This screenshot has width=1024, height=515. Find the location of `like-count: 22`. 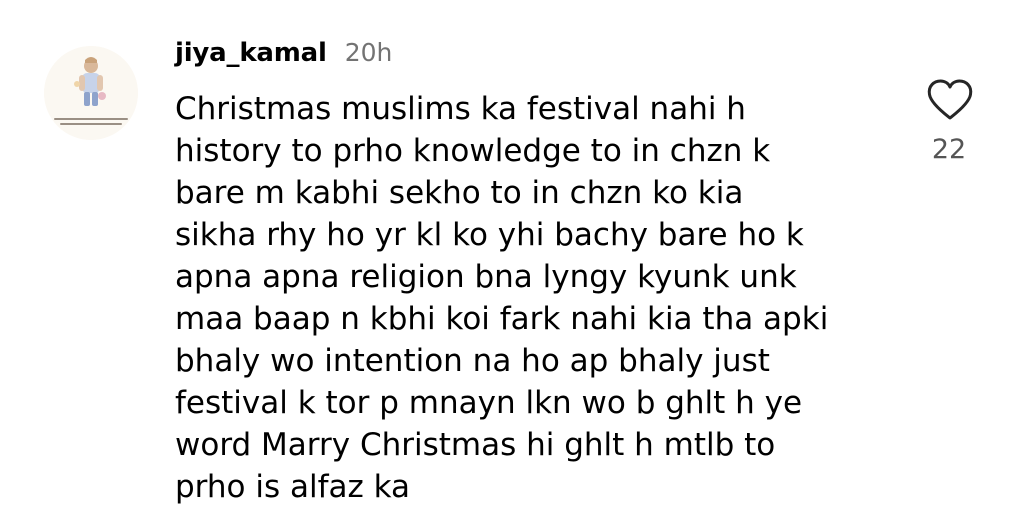

like-count: 22 is located at coordinates (949, 149).